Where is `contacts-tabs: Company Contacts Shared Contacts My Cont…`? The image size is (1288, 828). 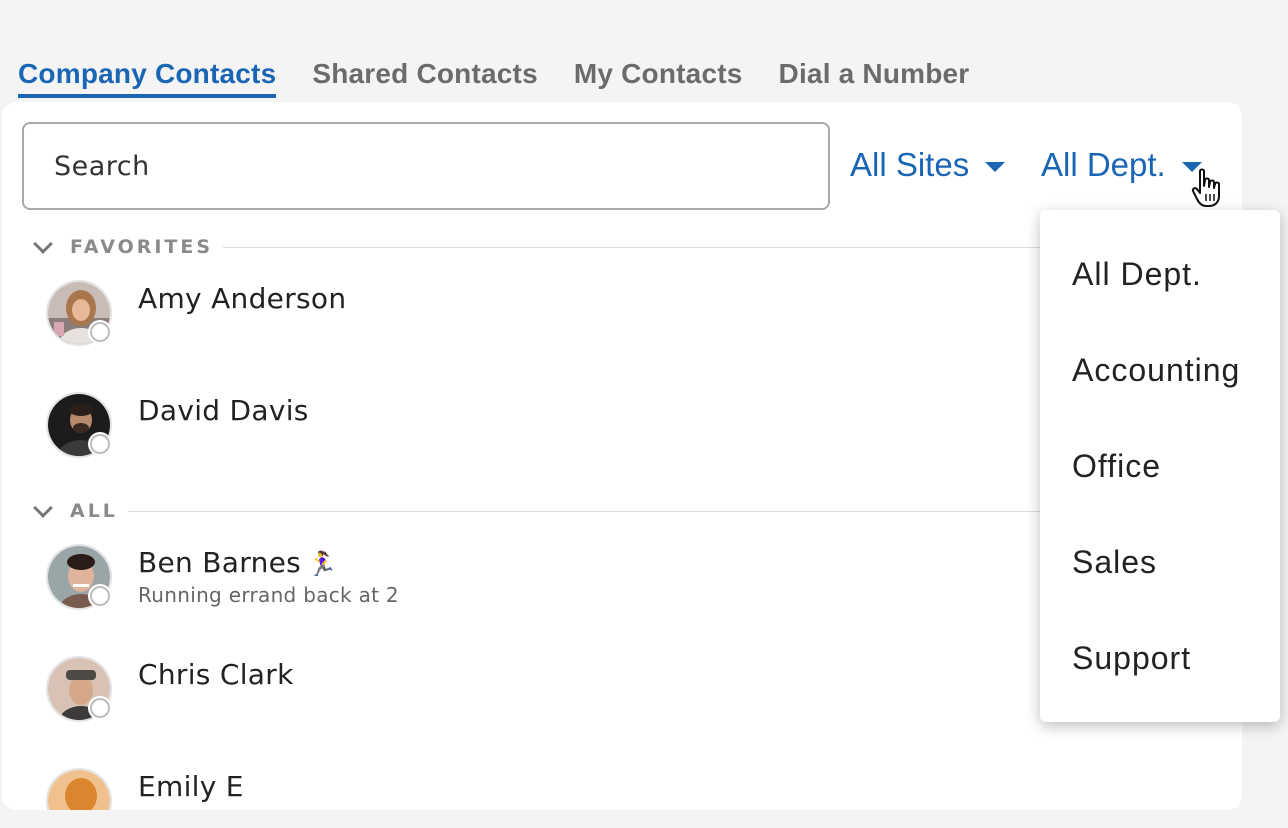
contacts-tabs: Company Contacts Shared Contacts My Cont… is located at coordinates (493, 78).